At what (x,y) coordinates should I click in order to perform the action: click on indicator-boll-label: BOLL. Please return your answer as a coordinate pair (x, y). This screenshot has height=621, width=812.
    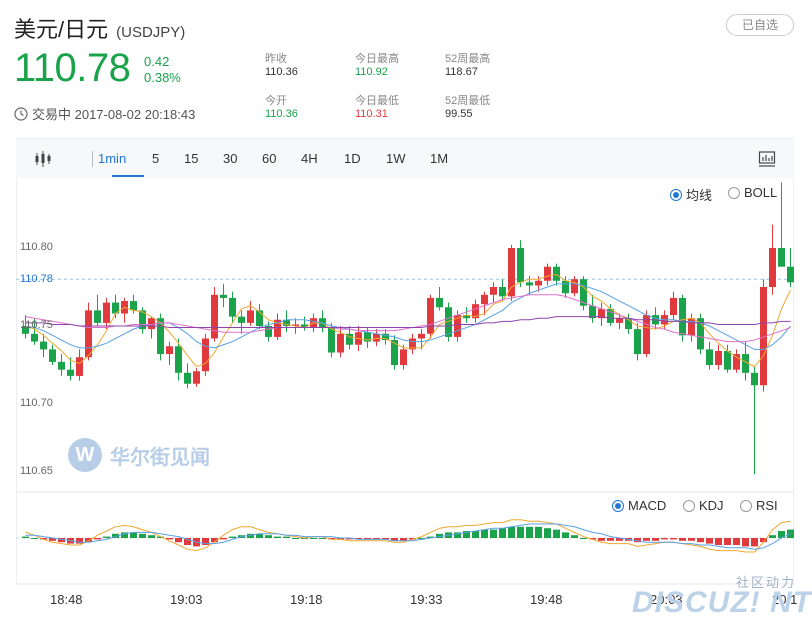
    Looking at the image, I should click on (761, 192).